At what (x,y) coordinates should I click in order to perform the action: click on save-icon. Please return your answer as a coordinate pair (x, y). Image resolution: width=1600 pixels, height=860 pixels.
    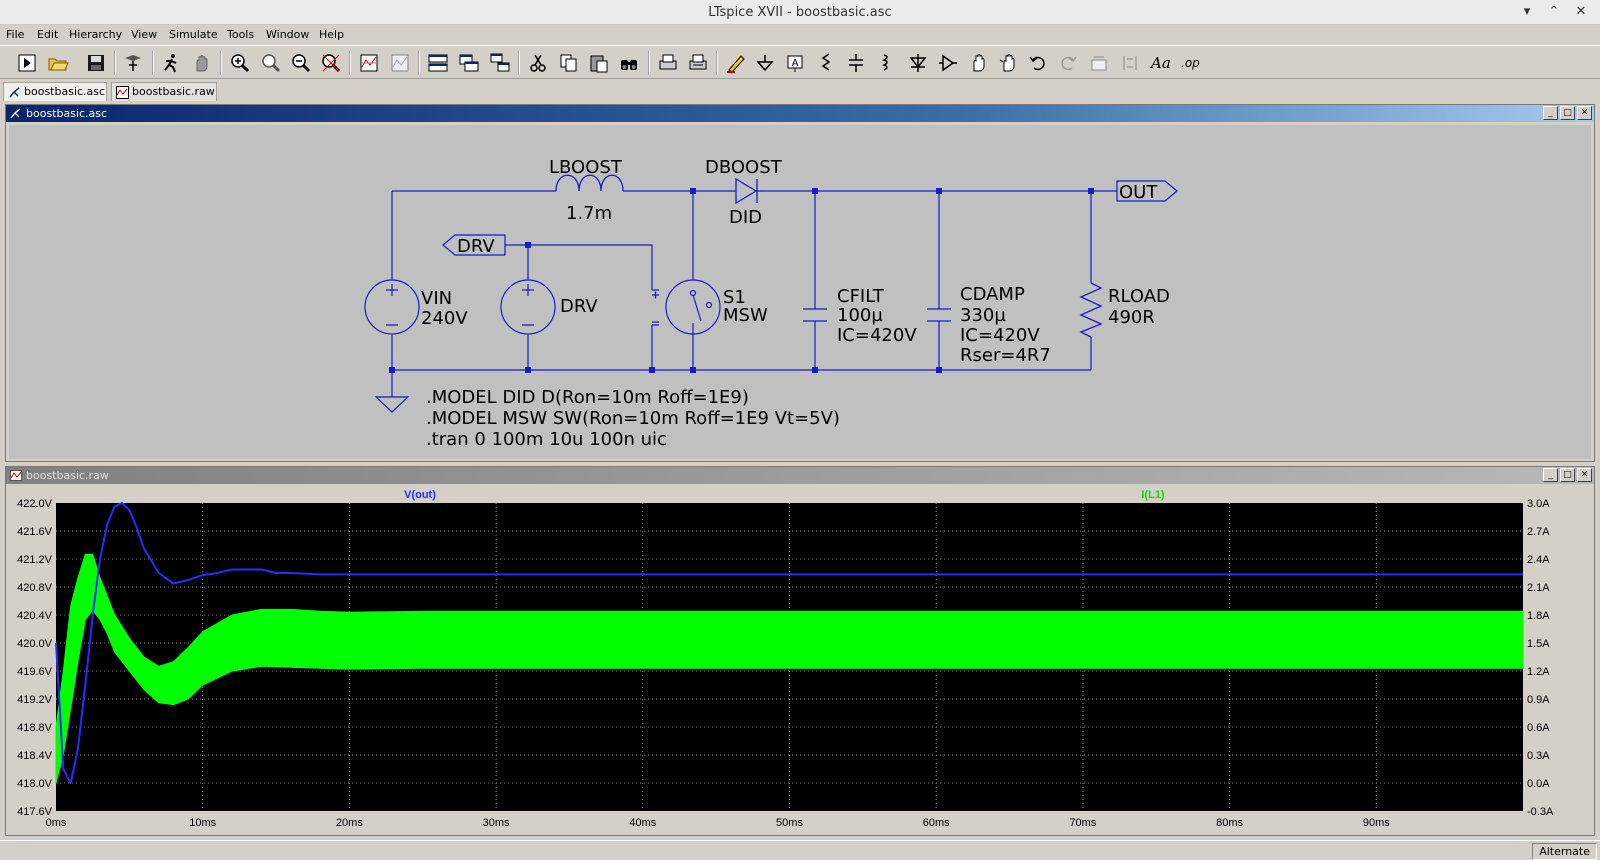
    Looking at the image, I should click on (96, 63).